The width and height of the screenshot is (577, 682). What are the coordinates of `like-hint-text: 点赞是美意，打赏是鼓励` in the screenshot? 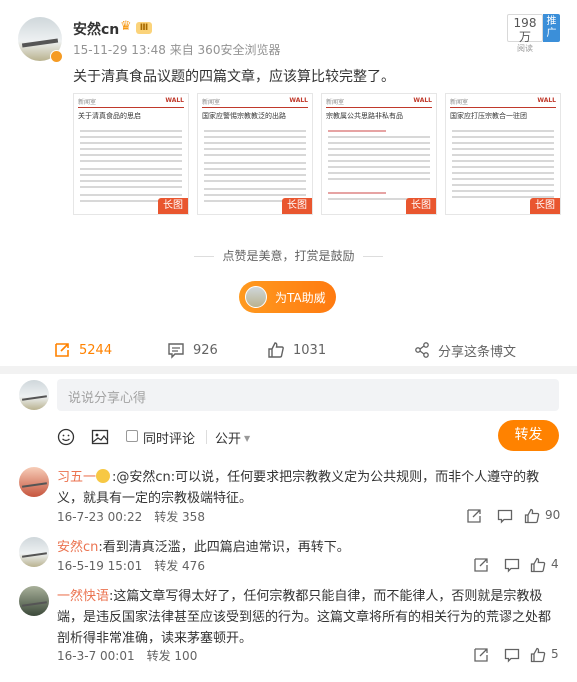 It's located at (288, 256).